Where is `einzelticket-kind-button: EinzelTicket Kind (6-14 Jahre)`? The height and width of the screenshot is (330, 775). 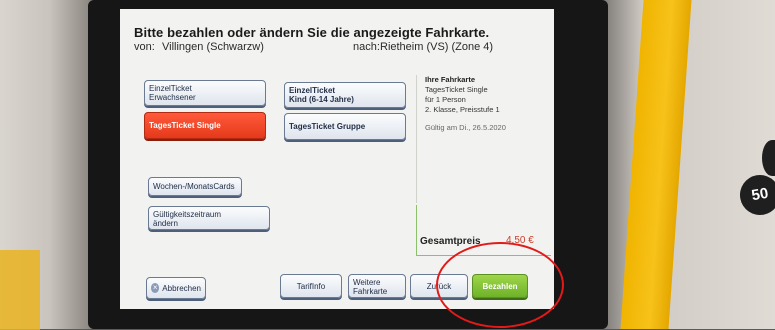
einzelticket-kind-button: EinzelTicket Kind (6-14 Jahre) is located at coordinates (345, 95).